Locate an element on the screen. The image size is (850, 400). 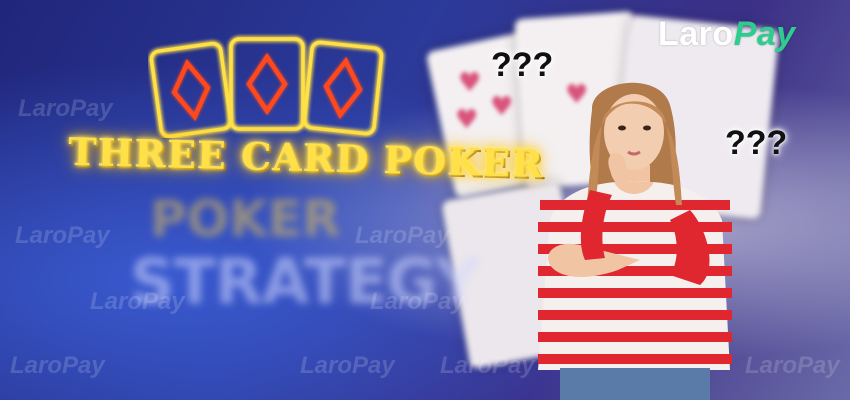
brand-name-part1: Laro is located at coordinates (696, 34).